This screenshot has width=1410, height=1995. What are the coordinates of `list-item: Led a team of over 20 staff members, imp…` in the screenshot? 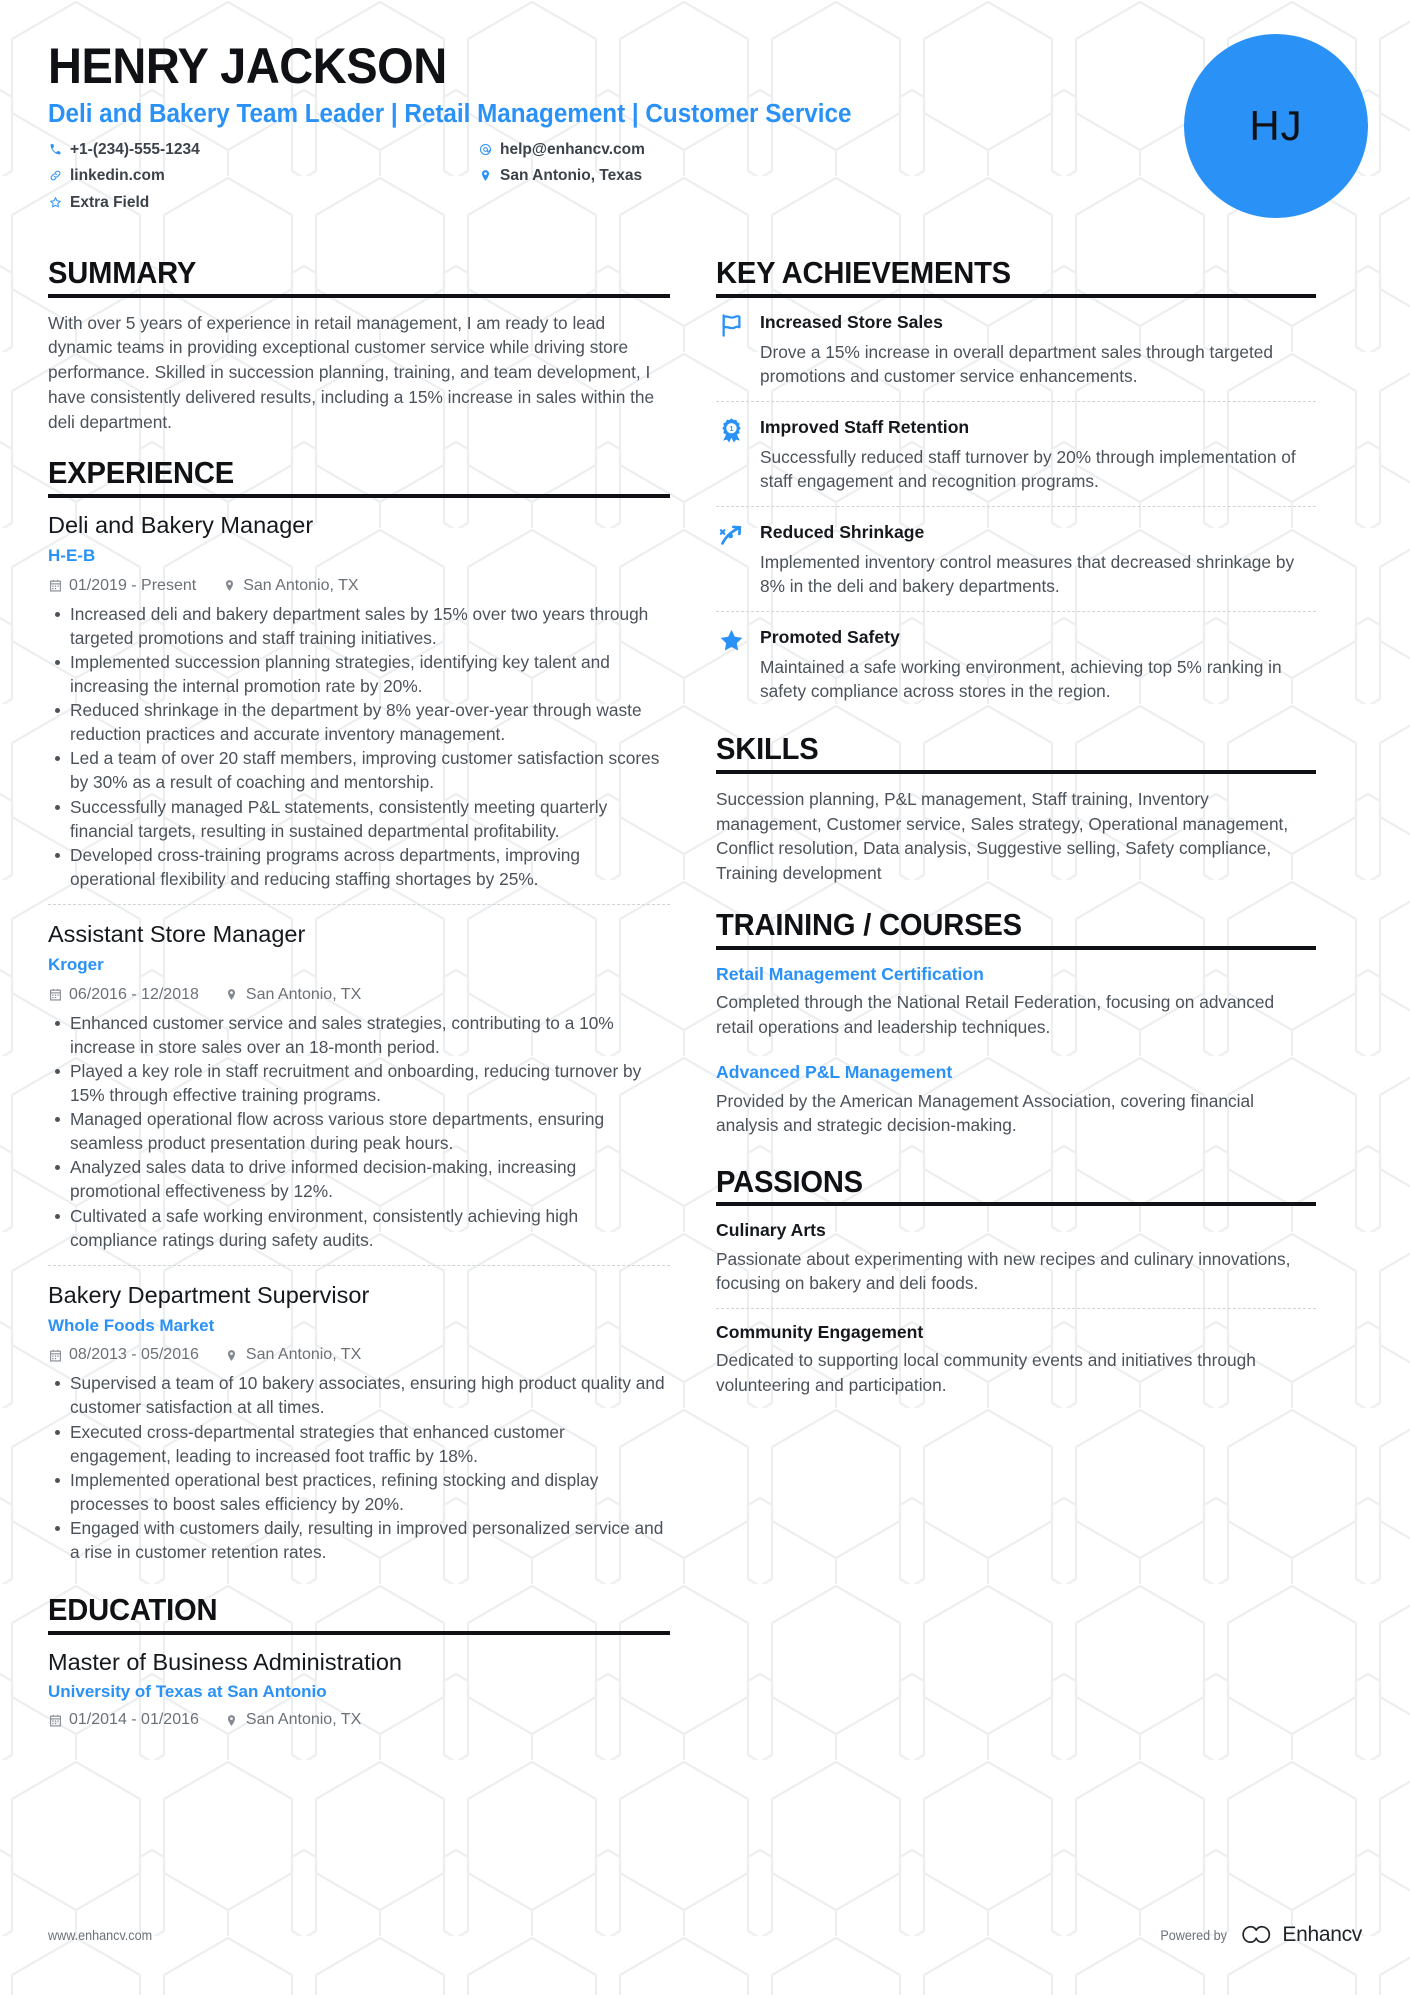 It's located at (359, 770).